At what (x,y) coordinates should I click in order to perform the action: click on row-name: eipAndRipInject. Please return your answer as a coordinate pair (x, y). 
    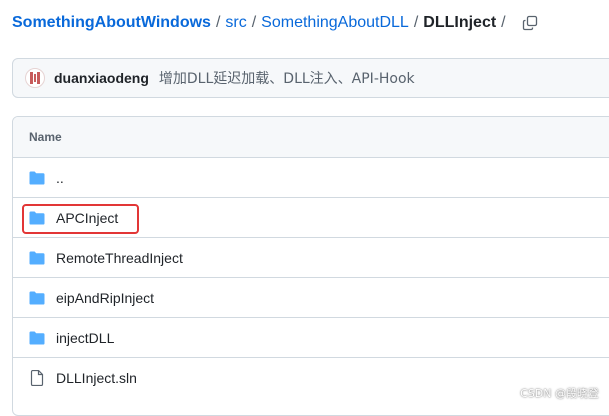
    Looking at the image, I should click on (105, 298).